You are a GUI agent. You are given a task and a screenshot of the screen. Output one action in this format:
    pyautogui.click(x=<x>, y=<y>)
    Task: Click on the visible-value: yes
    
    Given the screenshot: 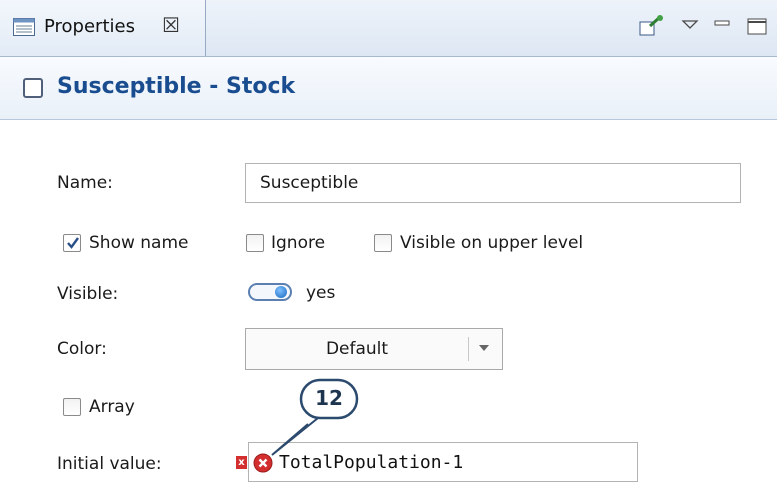 What is the action you would take?
    pyautogui.click(x=321, y=293)
    